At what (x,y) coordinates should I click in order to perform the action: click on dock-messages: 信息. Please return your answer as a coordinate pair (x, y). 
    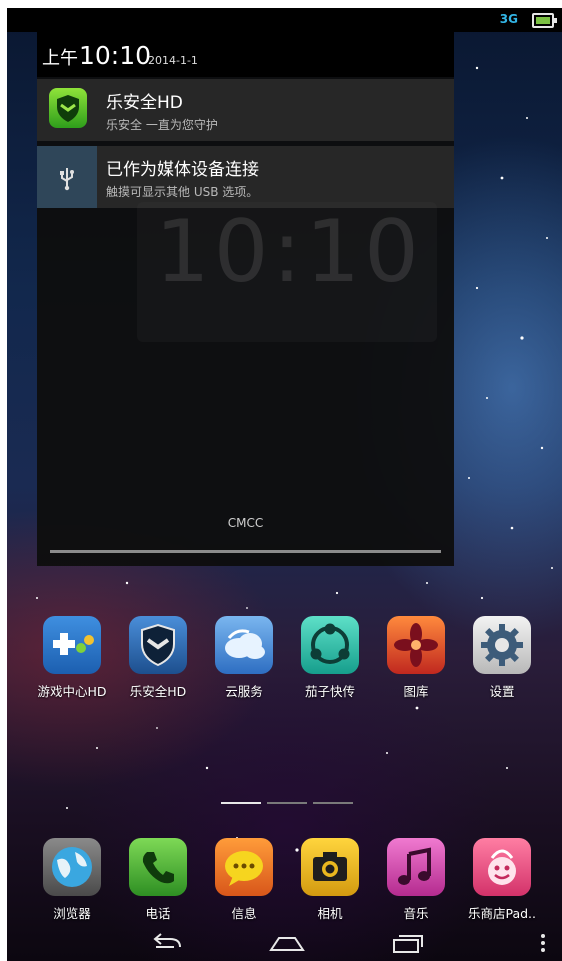
    Looking at the image, I should click on (244, 880).